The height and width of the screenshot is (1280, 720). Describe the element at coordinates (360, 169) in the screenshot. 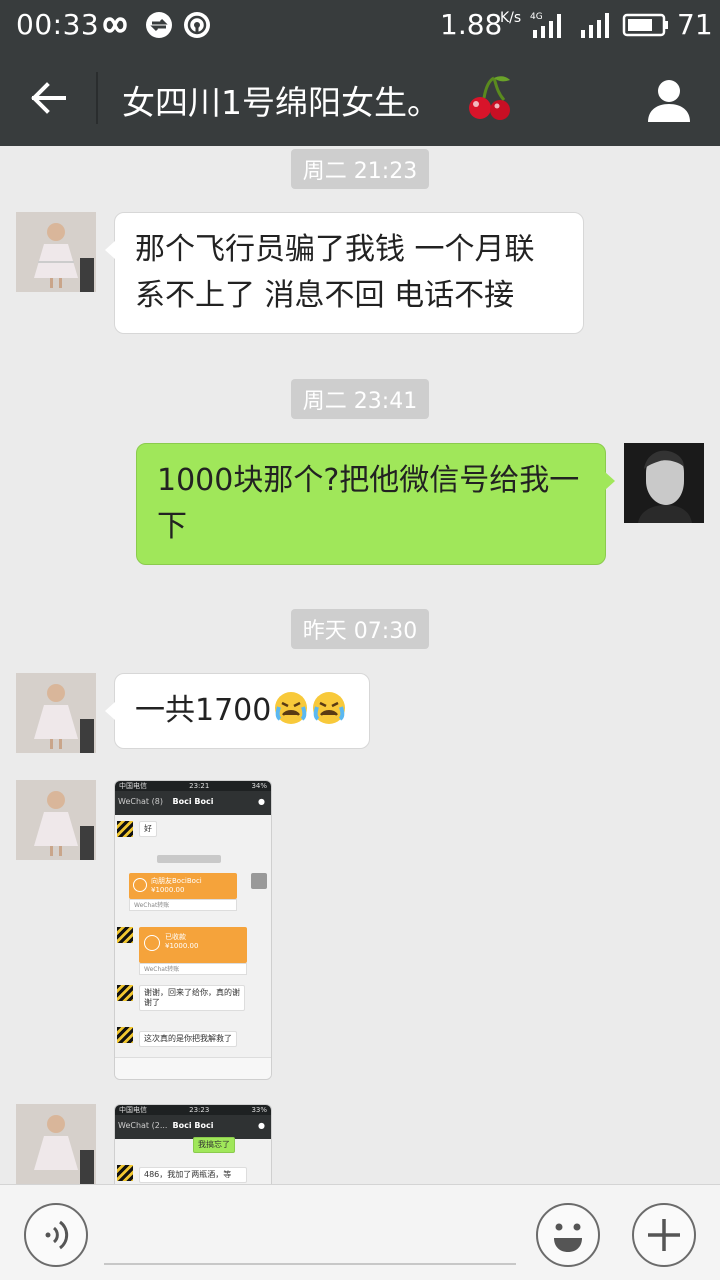

I see `timestamp-pill: 周二 21:23` at that location.